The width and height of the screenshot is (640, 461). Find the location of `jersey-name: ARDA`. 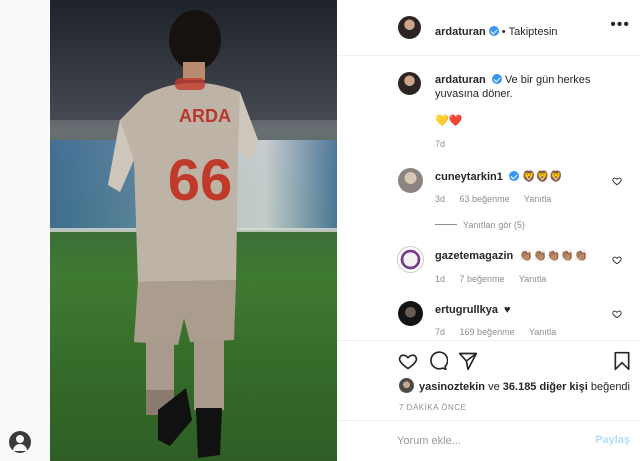

jersey-name: ARDA is located at coordinates (205, 116).